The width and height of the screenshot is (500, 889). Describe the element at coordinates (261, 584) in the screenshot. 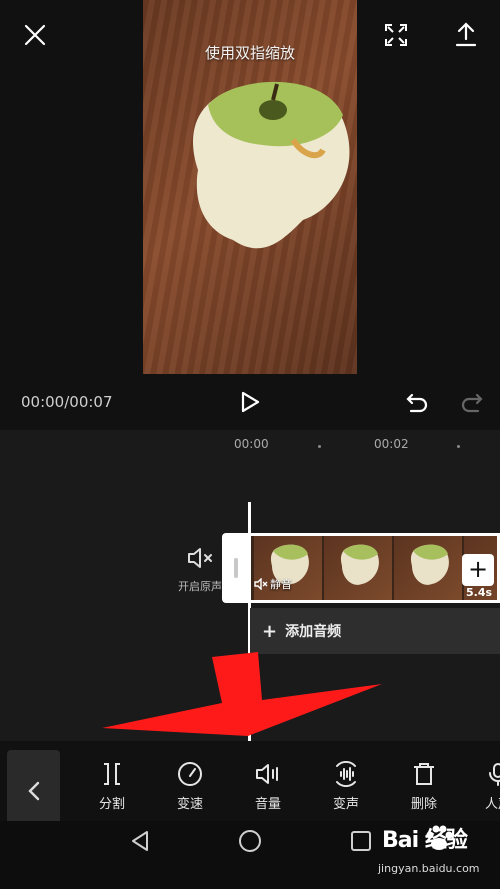

I see `mute-small-icon` at that location.